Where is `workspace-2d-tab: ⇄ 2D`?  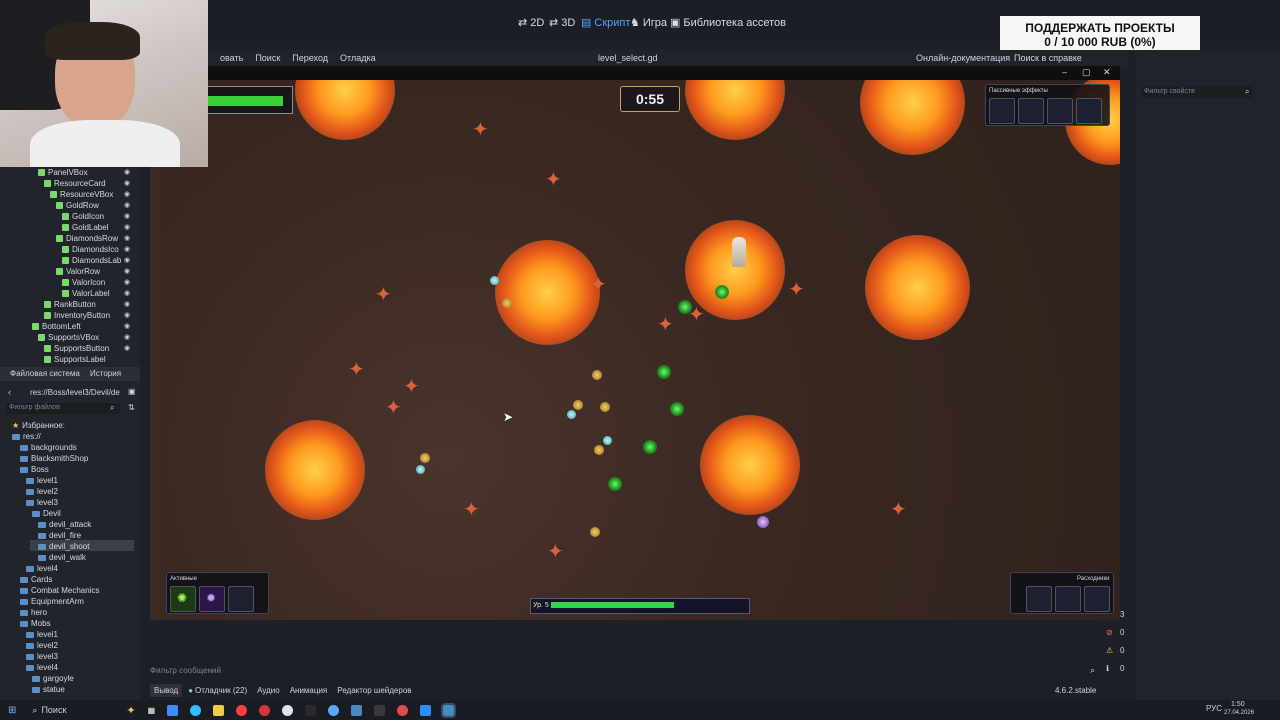
workspace-2d-tab: ⇄ 2D is located at coordinates (531, 23).